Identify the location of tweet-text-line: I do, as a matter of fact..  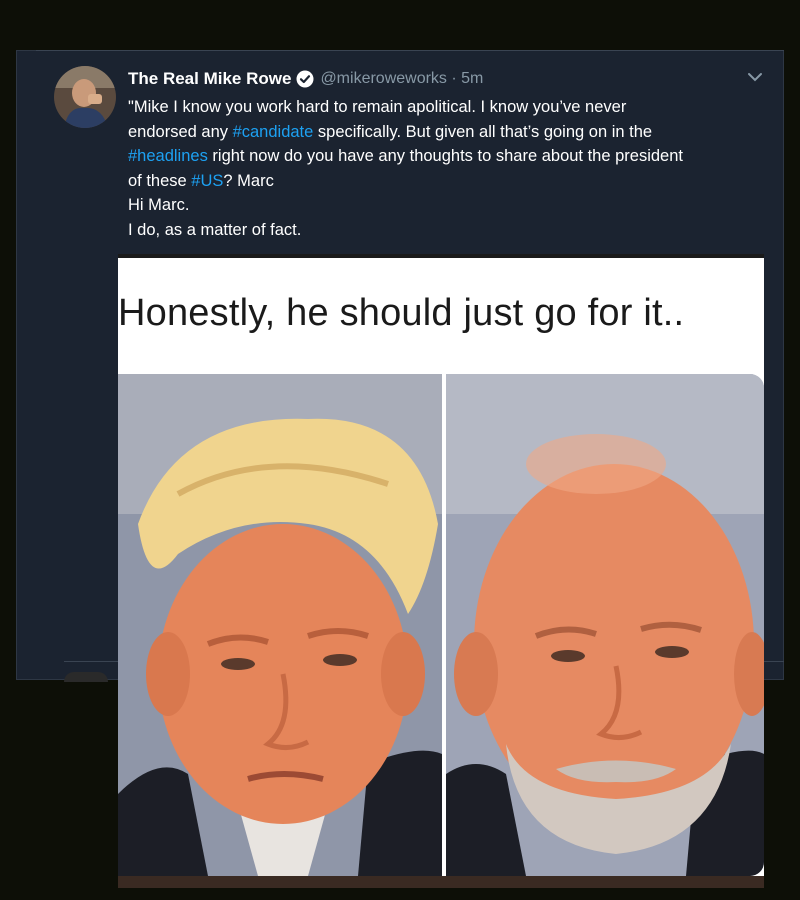
(453, 230).